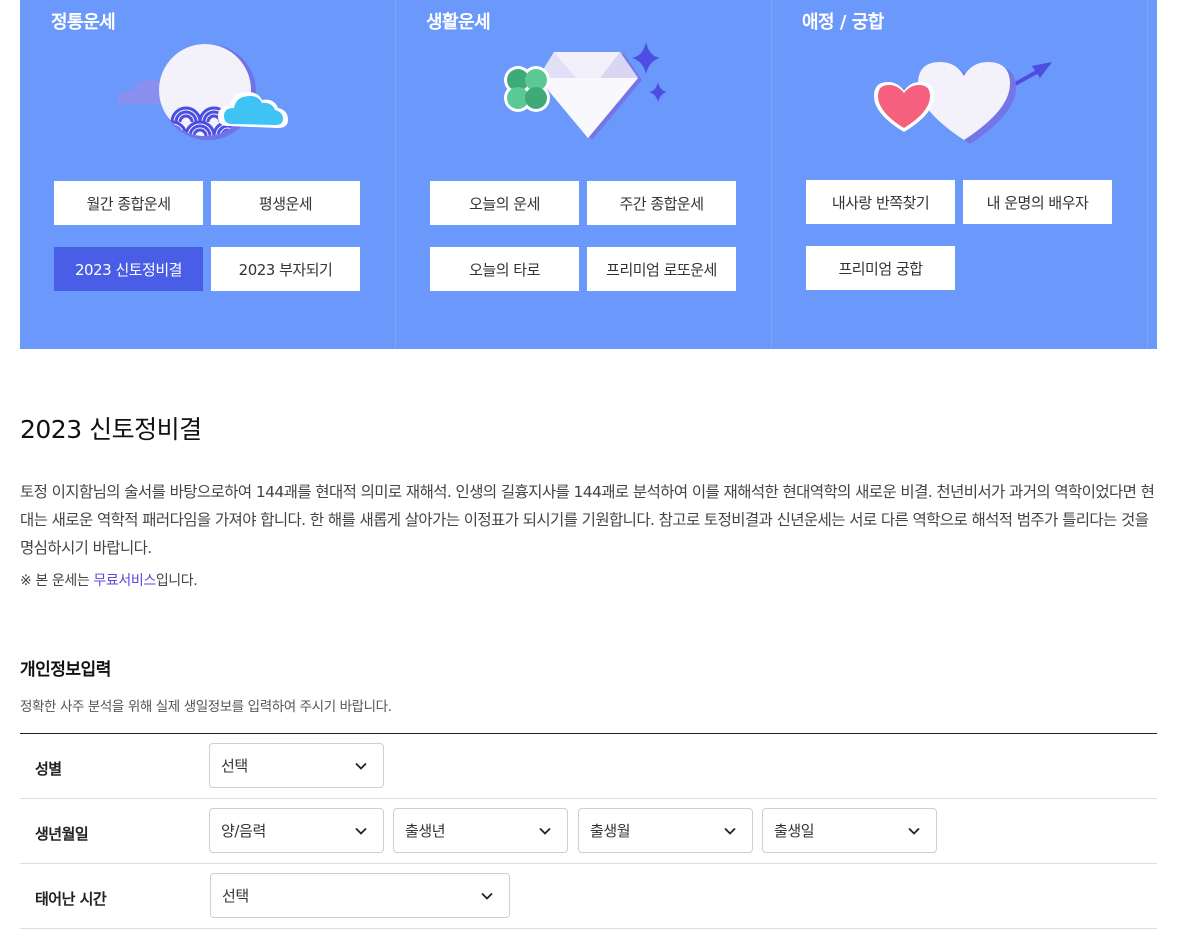 This screenshot has width=1178, height=930. Describe the element at coordinates (111, 429) in the screenshot. I see `page-title: 2023 신토정비결` at that location.